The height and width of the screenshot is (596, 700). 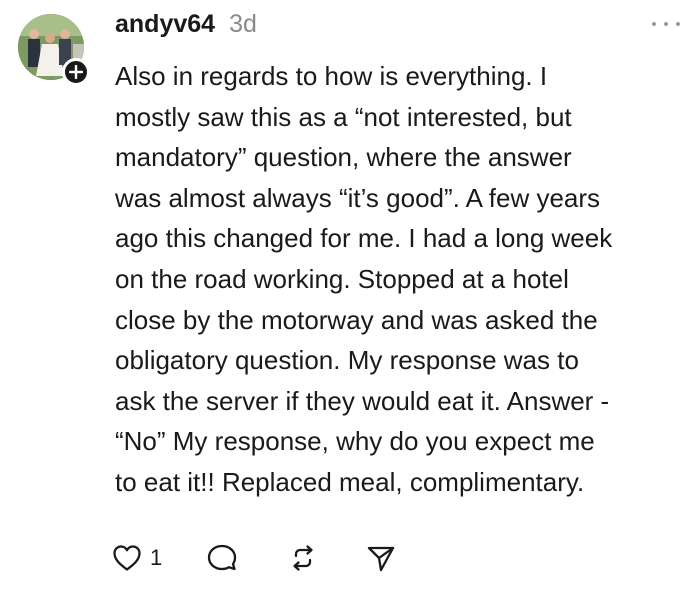 I want to click on send-icon, so click(x=381, y=558).